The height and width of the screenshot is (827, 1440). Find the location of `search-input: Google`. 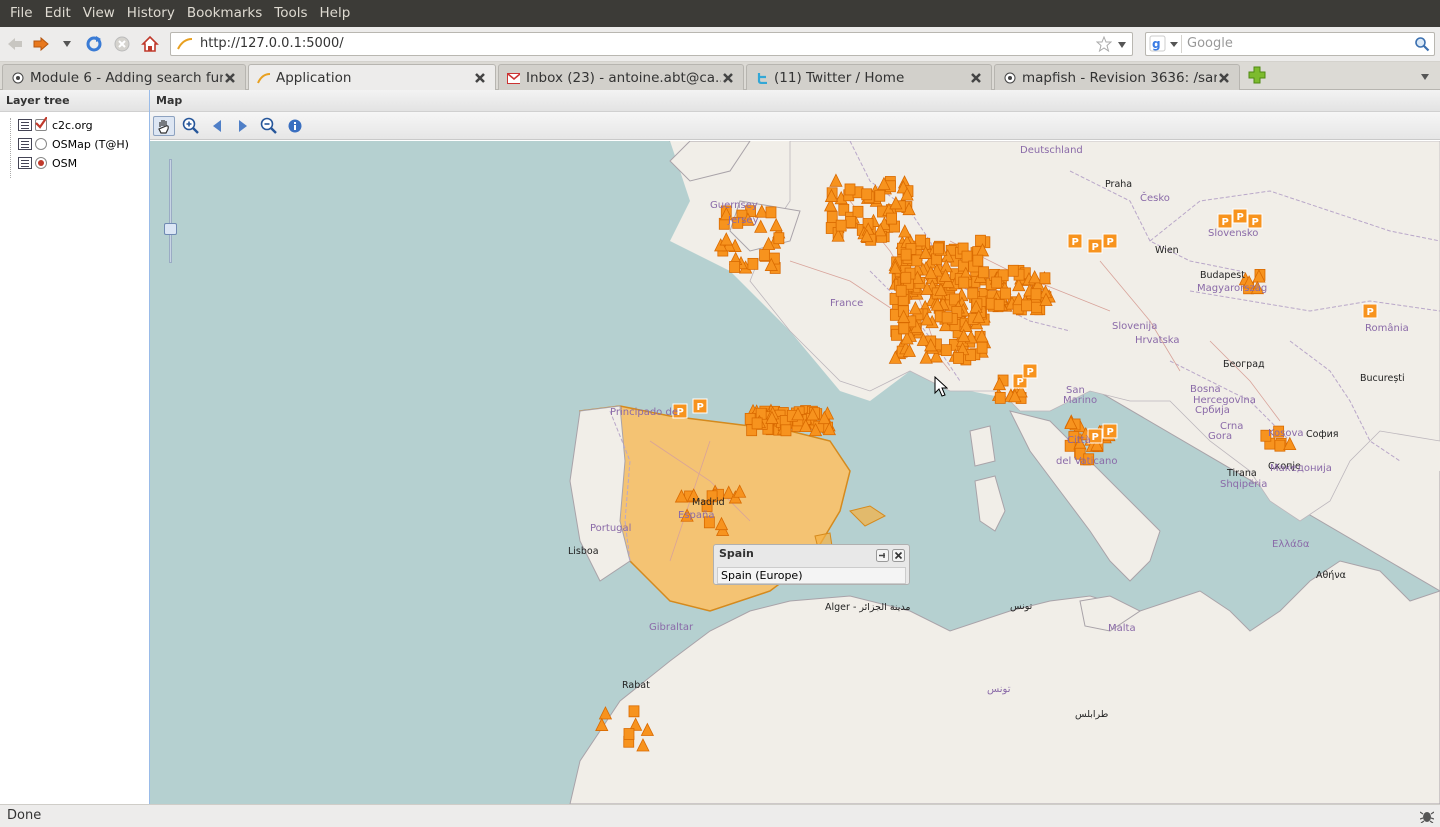

search-input: Google is located at coordinates (1210, 43).